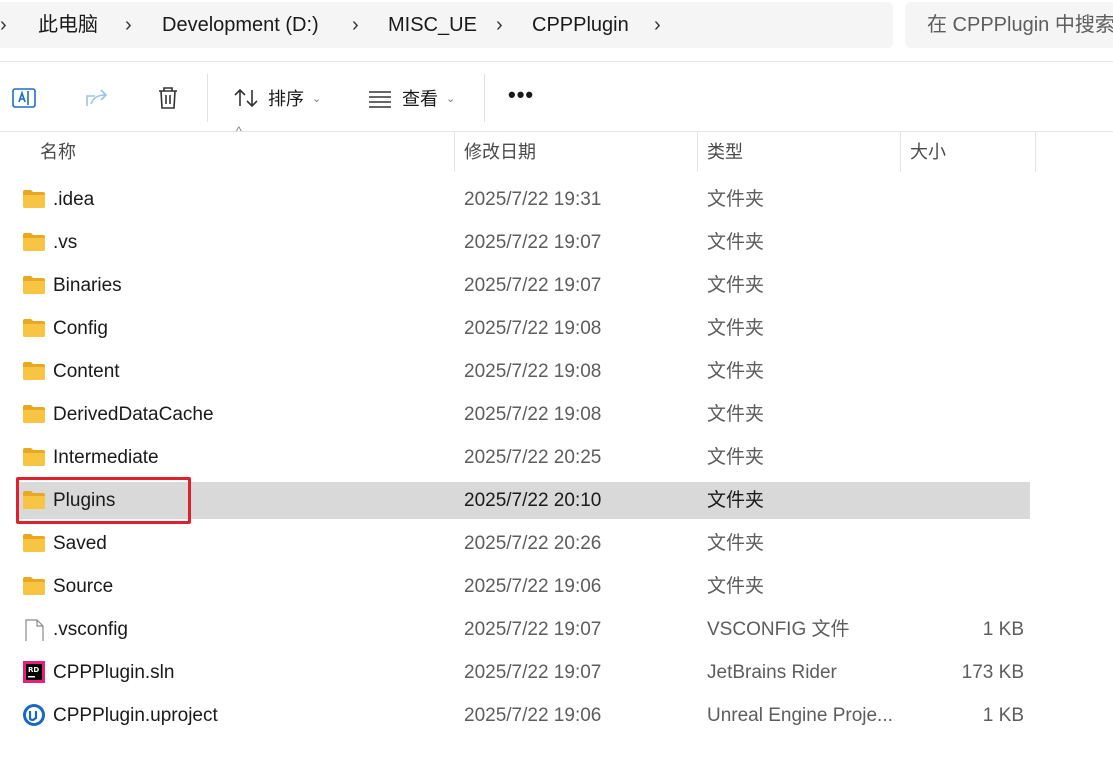 The width and height of the screenshot is (1113, 782). What do you see at coordinates (87, 285) in the screenshot?
I see `file-name: Binaries` at bounding box center [87, 285].